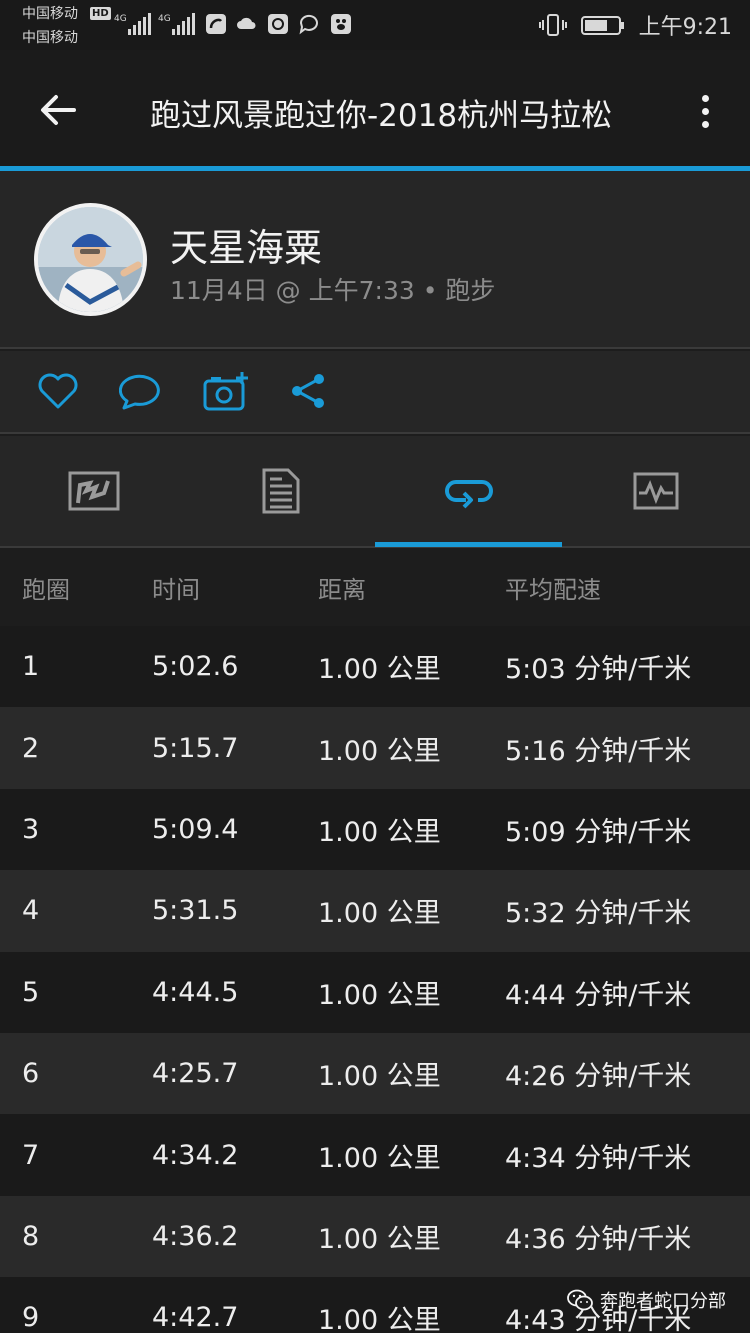 This screenshot has height=1333, width=750. I want to click on lap-pace: 4:36 分钟/千米, so click(598, 1239).